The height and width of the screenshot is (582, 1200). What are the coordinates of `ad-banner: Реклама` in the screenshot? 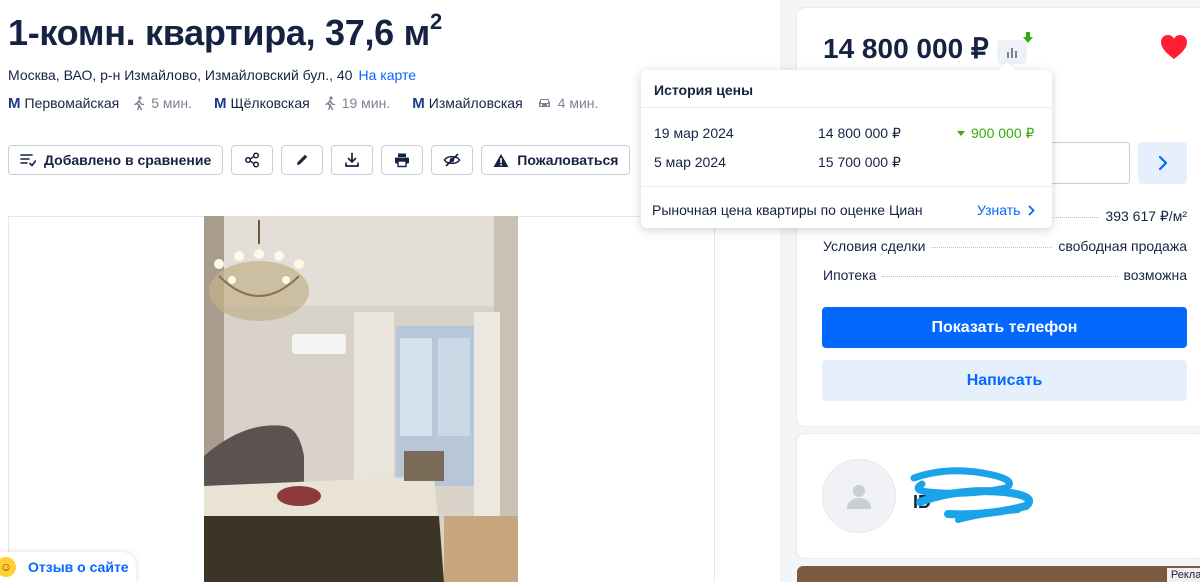 It's located at (998, 574).